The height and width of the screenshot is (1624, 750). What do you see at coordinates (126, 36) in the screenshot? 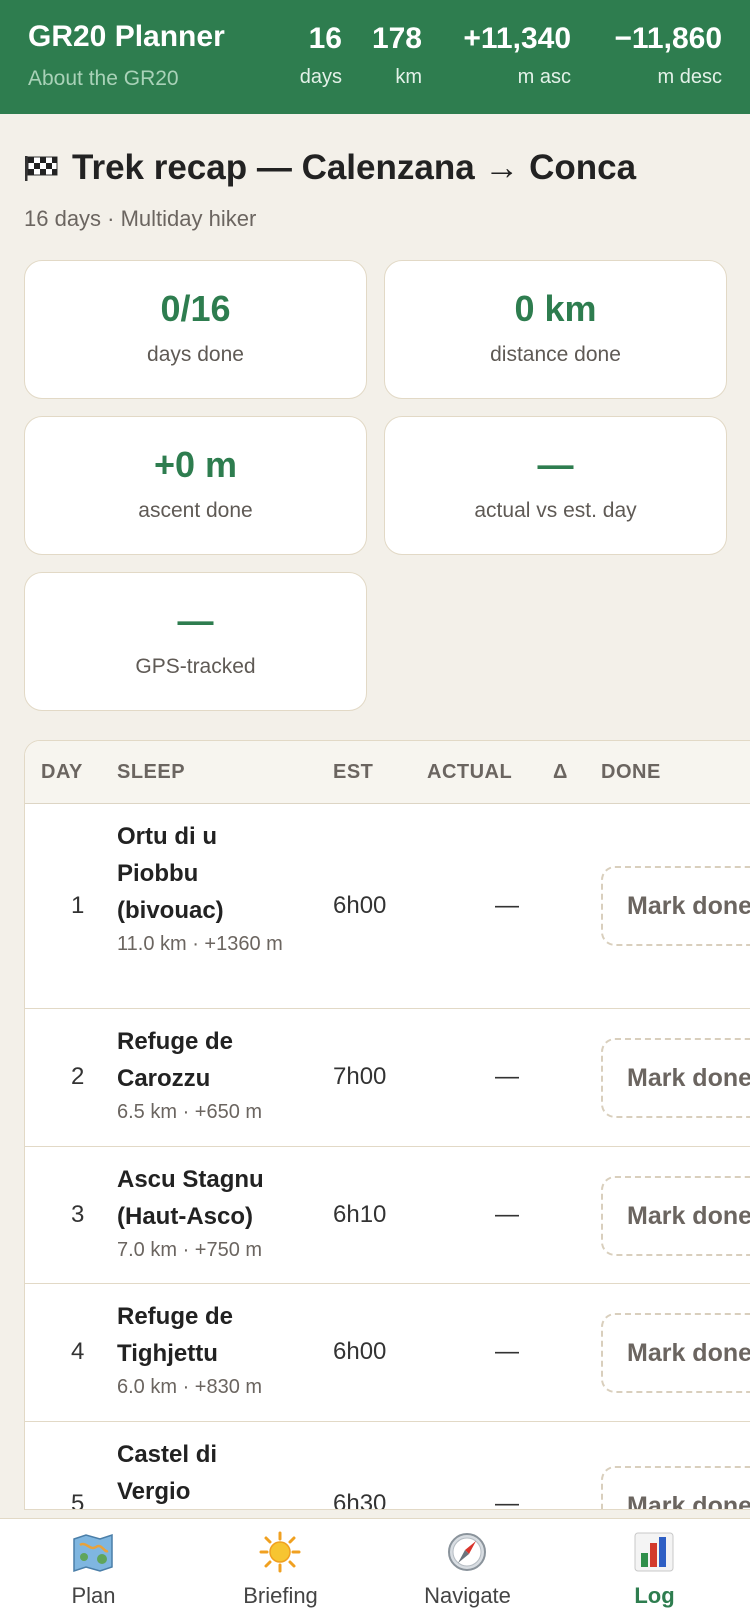
I see `app-title: GR20 Planner` at bounding box center [126, 36].